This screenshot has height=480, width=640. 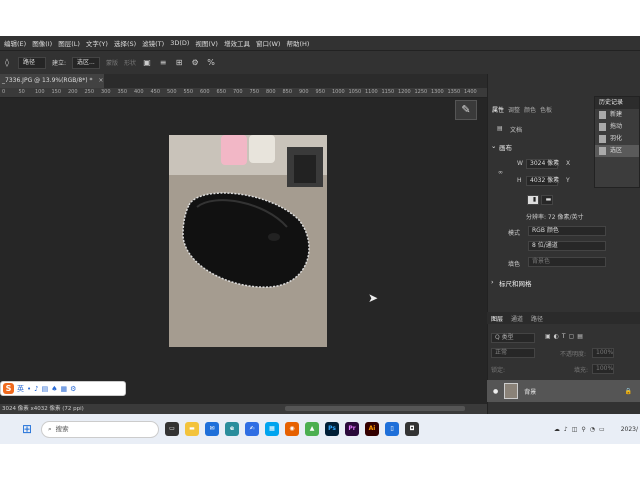 What do you see at coordinates (100, 80) in the screenshot?
I see `close-icon: ×` at bounding box center [100, 80].